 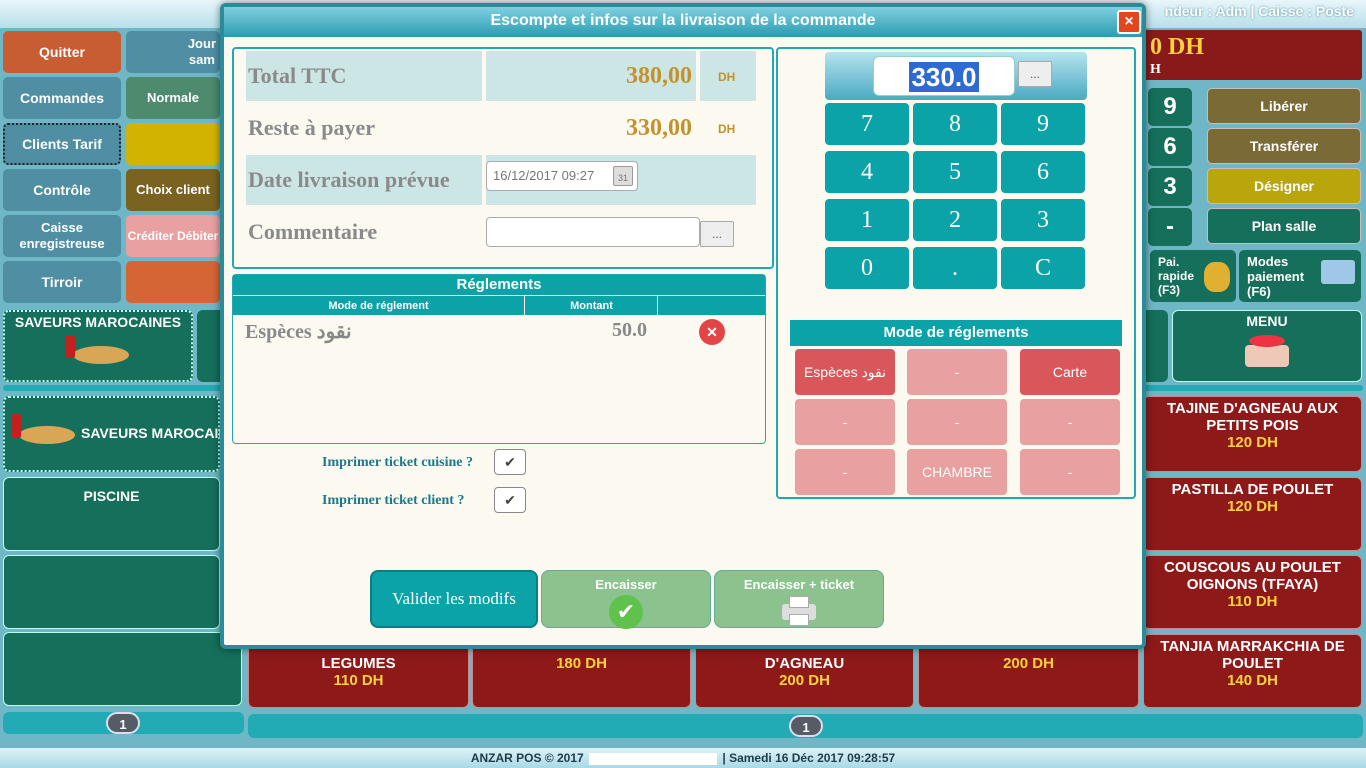 I want to click on key-6: 6, so click(x=1043, y=172).